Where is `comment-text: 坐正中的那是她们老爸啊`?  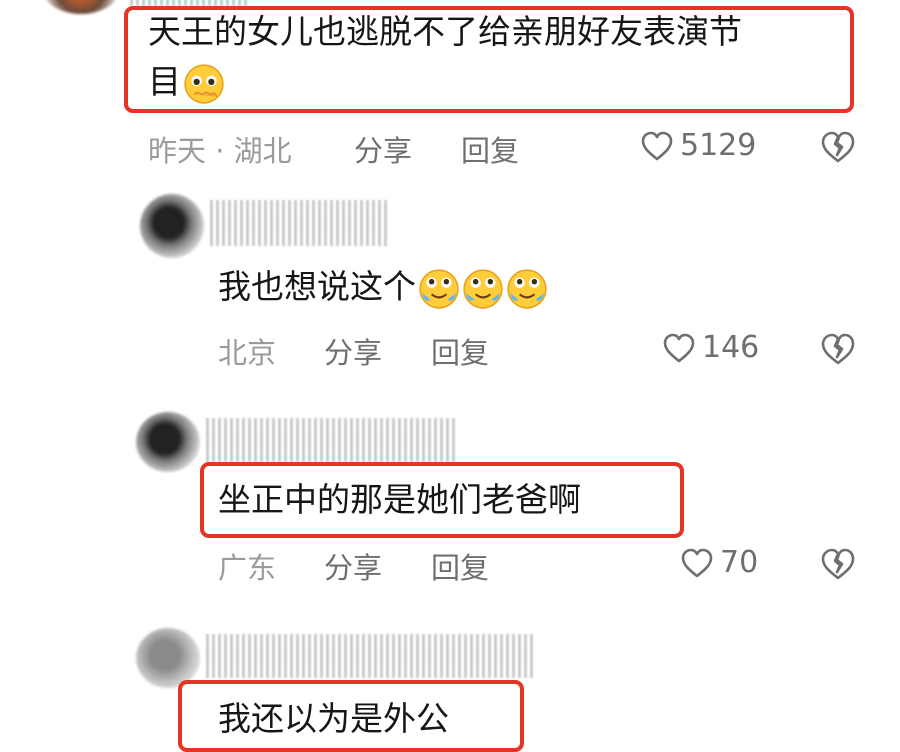
comment-text: 坐正中的那是她们老爸啊 is located at coordinates (399, 499).